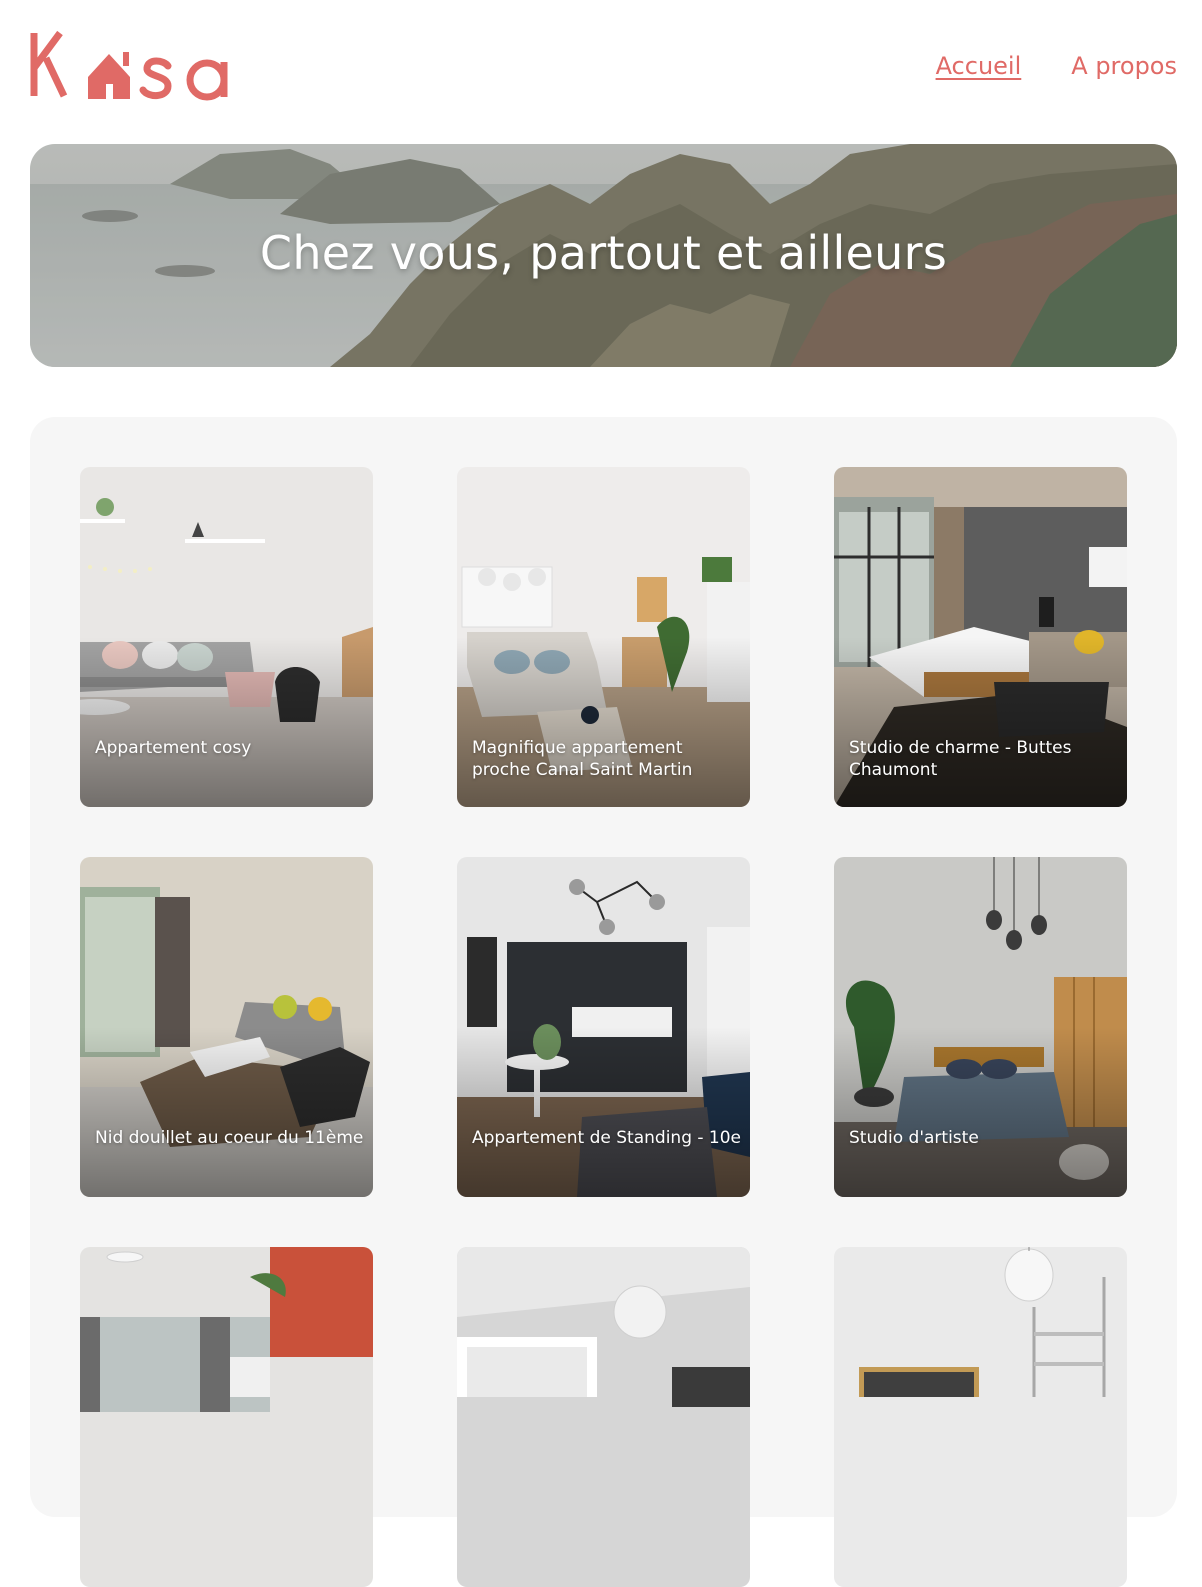 Image resolution: width=1202 pixels, height=1587 pixels. I want to click on listing-title: Appartement de Standing - 10e, so click(607, 1138).